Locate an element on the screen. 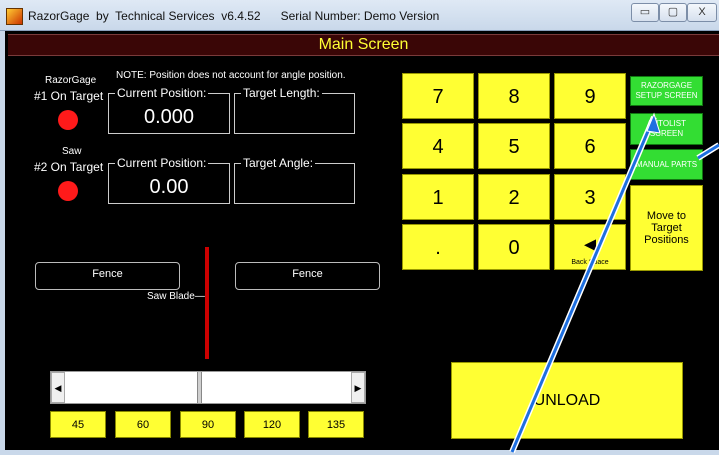  angle-120-button: 120 is located at coordinates (272, 424).